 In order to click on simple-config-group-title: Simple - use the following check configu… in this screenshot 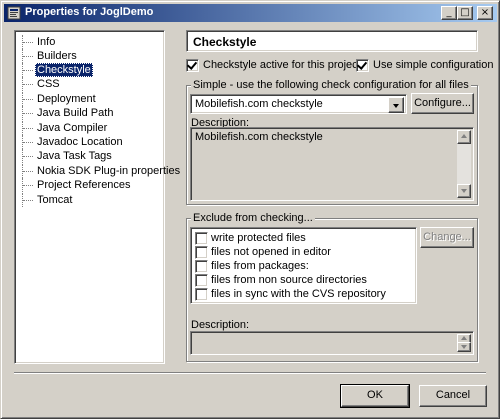, I will do `click(331, 85)`.